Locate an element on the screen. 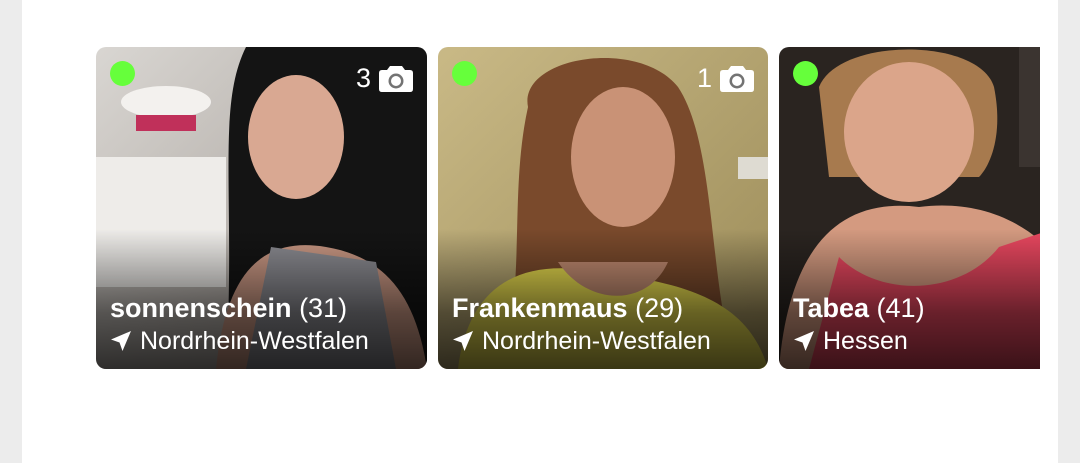 This screenshot has height=463, width=1080. photo-count-value: 3 is located at coordinates (363, 78).